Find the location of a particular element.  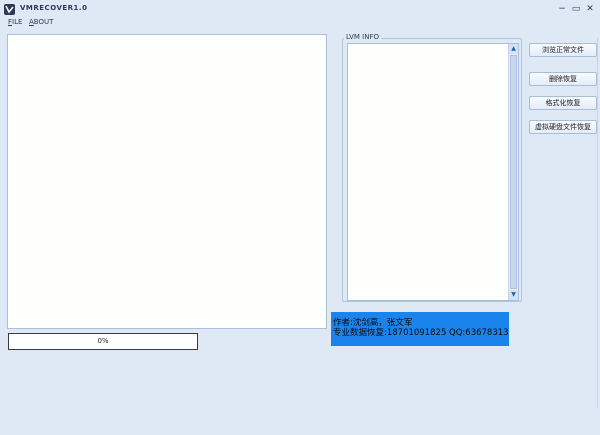

scroll-up-icon: ▲ is located at coordinates (513, 49).